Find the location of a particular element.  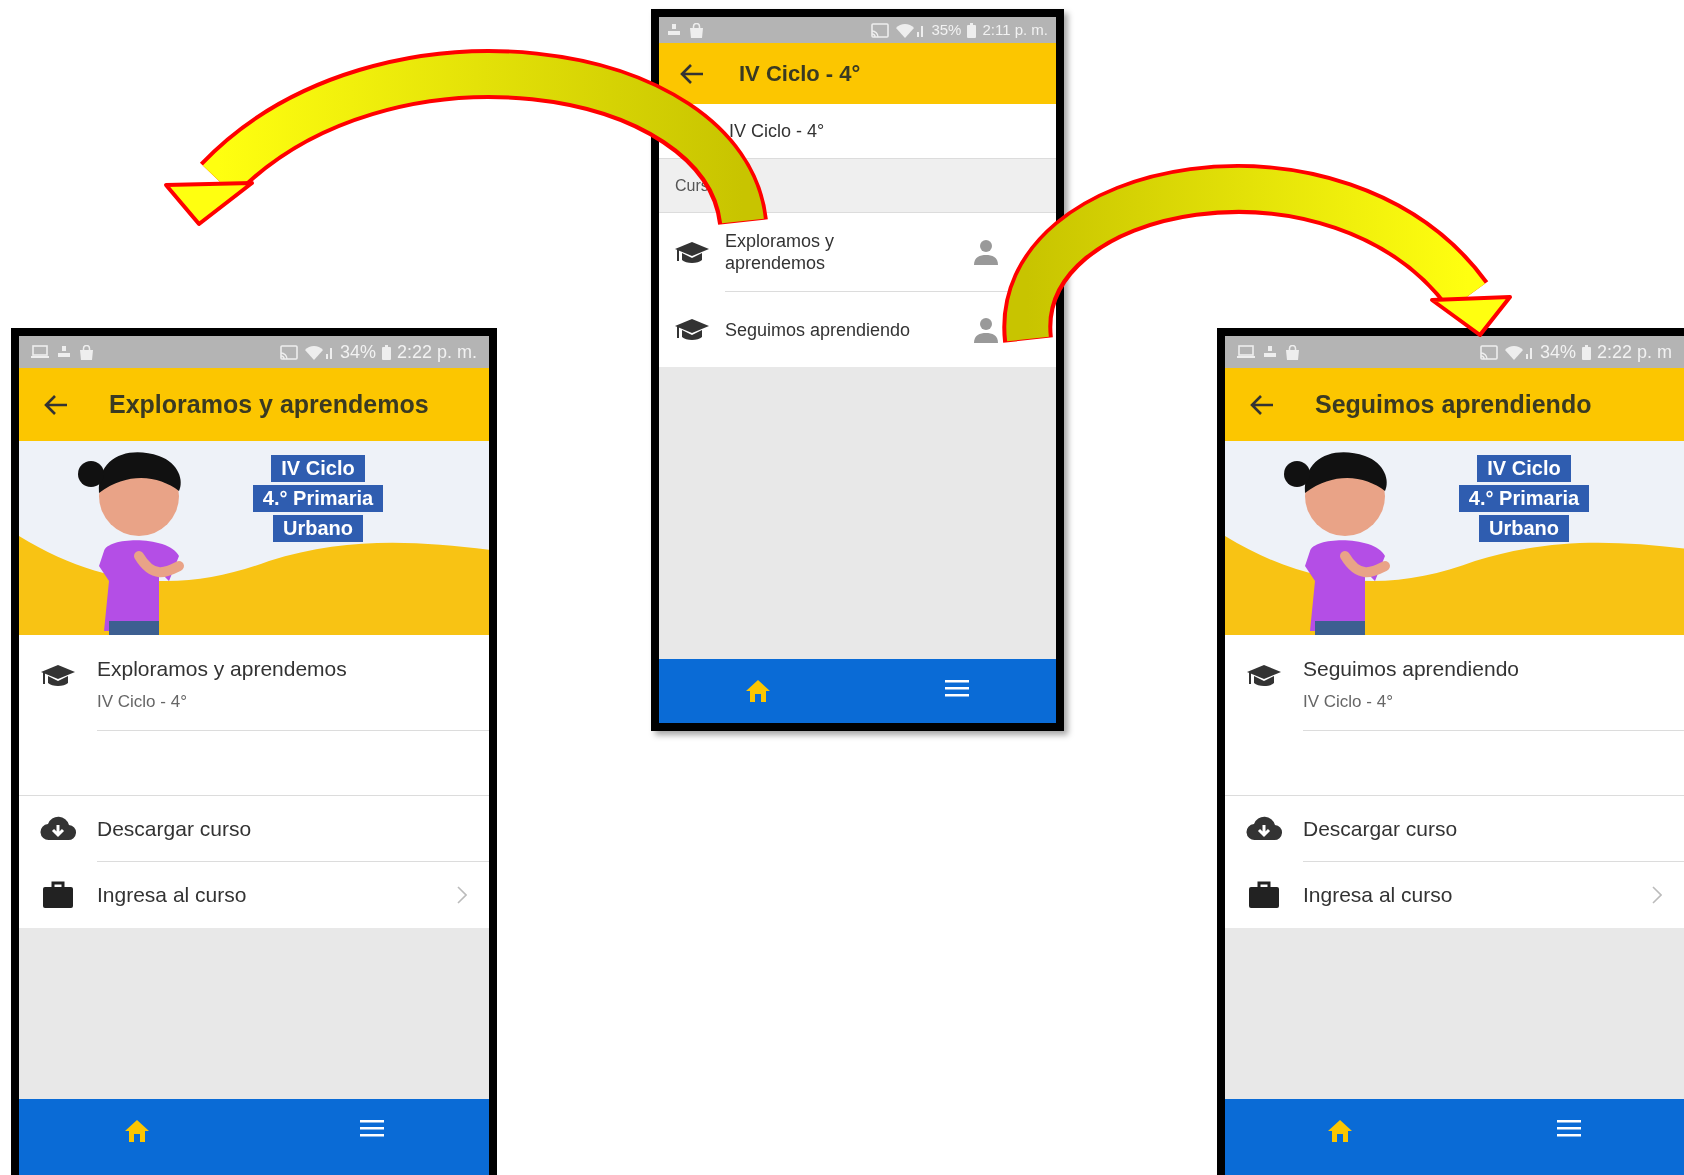

clock-time: 2:22 p. m. is located at coordinates (436, 352).